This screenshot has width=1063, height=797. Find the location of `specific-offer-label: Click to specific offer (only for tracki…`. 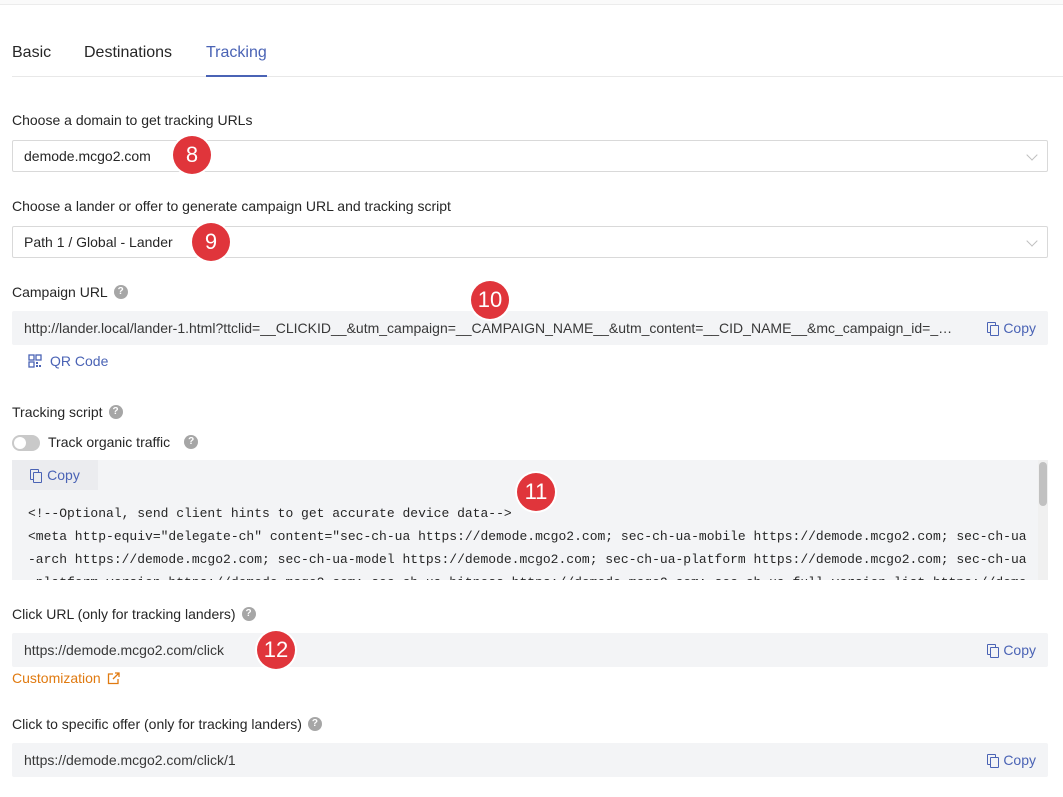

specific-offer-label: Click to specific offer (only for tracki… is located at coordinates (167, 724).